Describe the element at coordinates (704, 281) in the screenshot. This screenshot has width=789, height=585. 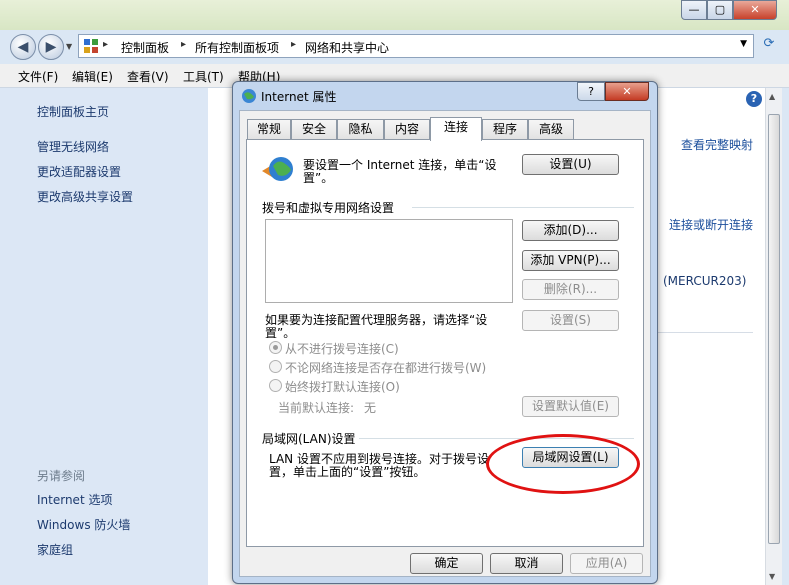
I see `network-name: (MERCUR203)` at that location.